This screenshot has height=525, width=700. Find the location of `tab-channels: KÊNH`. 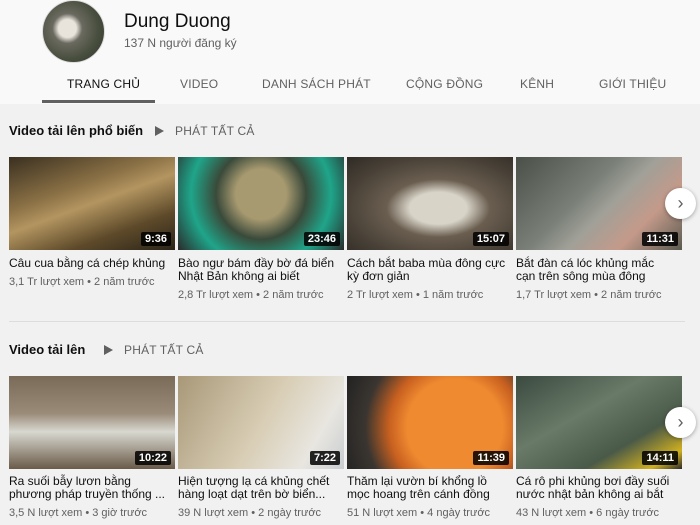

tab-channels: KÊNH is located at coordinates (537, 84).